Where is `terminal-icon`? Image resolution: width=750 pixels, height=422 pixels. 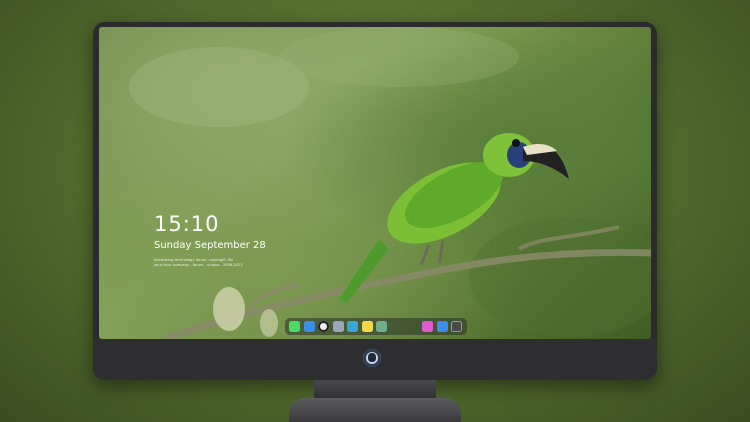 terminal-icon is located at coordinates (456, 326).